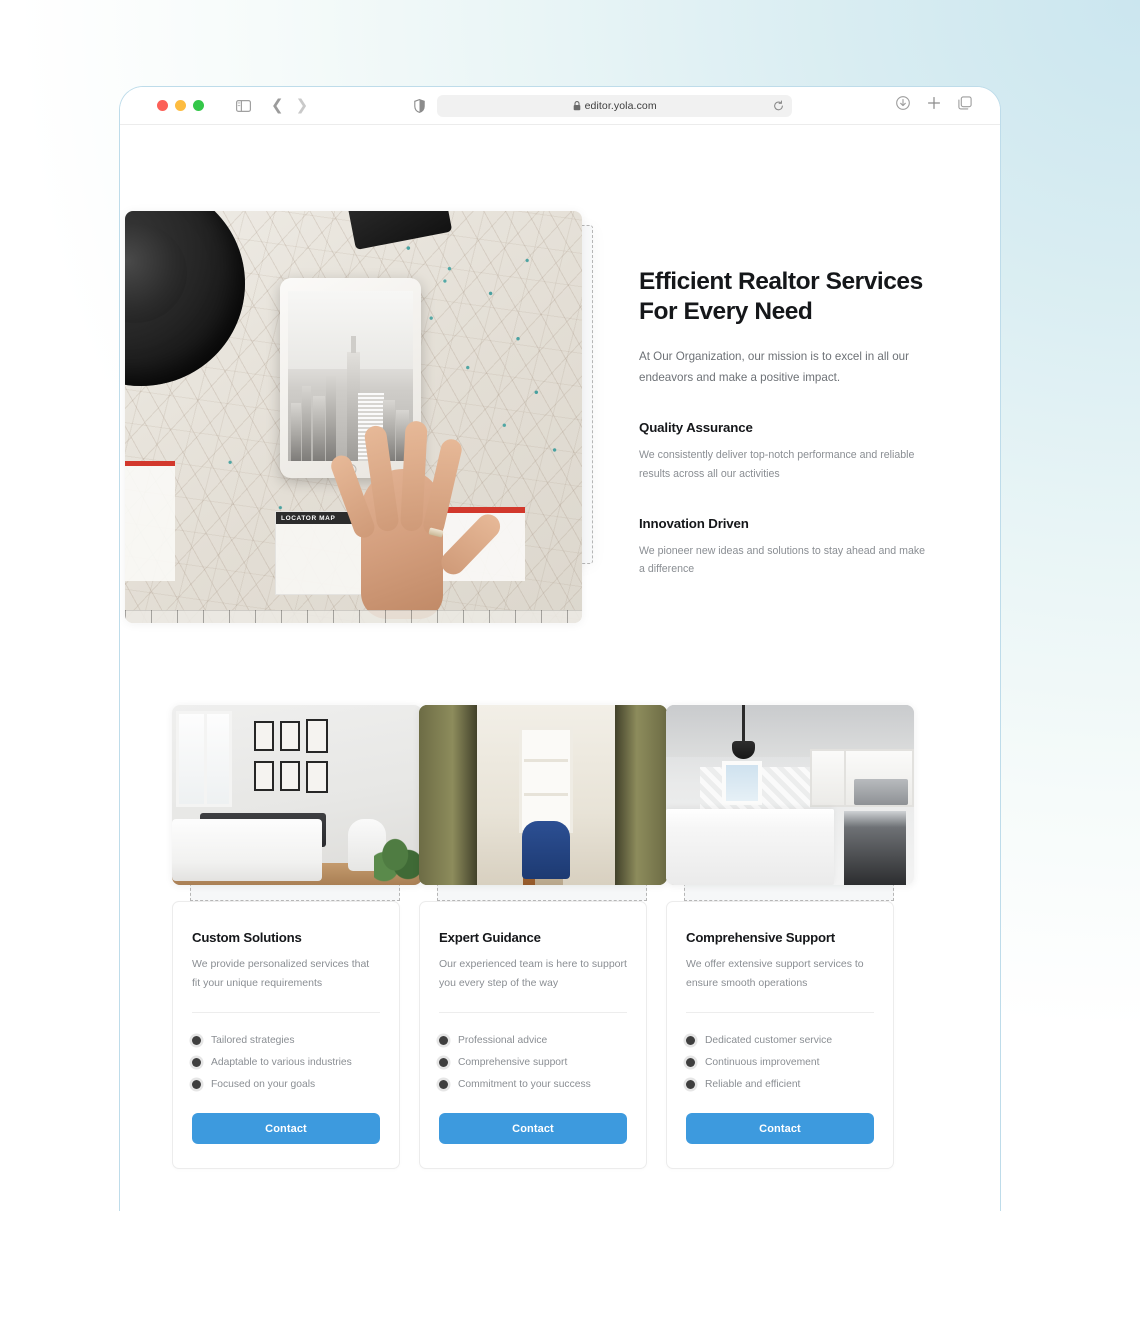 This screenshot has height=1320, width=1140. What do you see at coordinates (696, 427) in the screenshot?
I see `hero-feature-title: Quality Assurance` at bounding box center [696, 427].